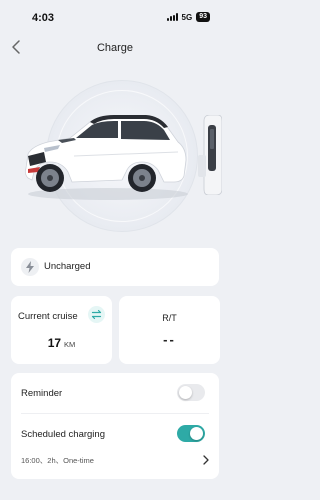  I want to click on status-bar: 4:03 5G 93, so click(115, 17).